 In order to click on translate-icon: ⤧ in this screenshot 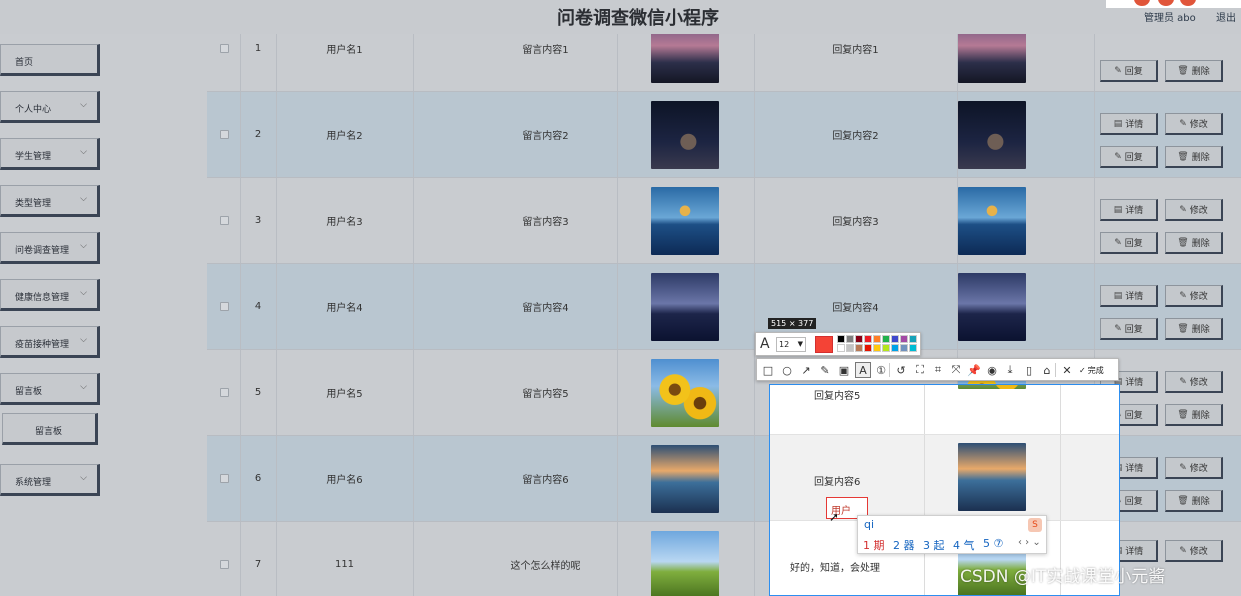, I will do `click(956, 370)`.